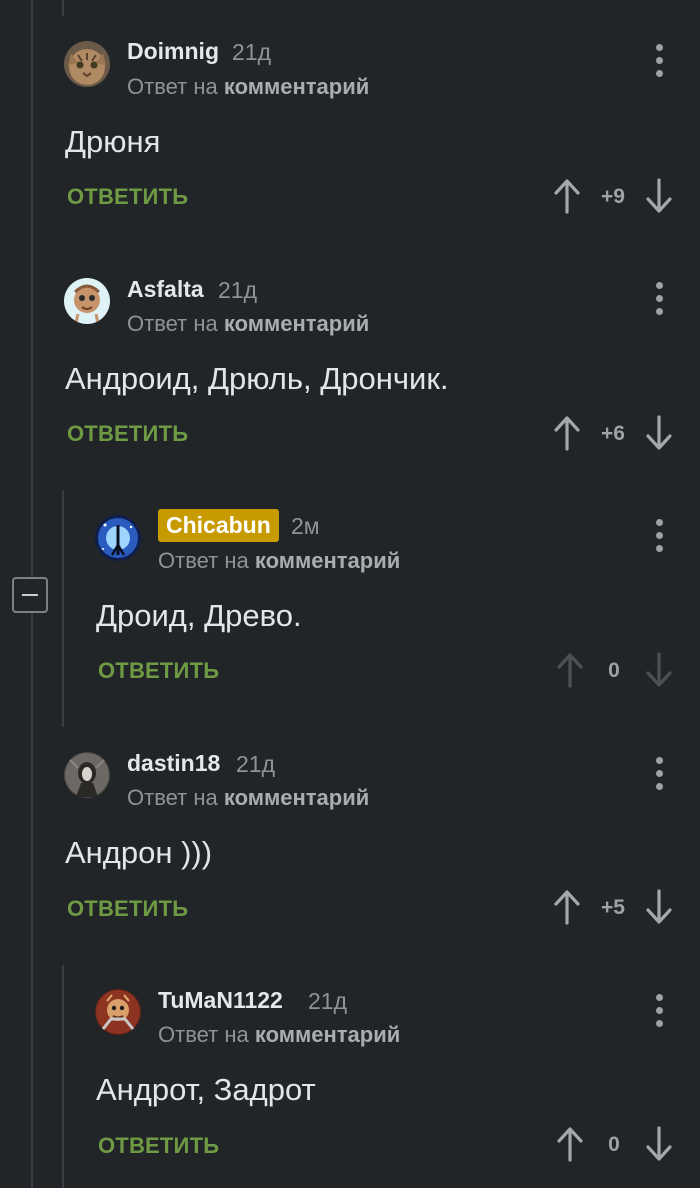 This screenshot has width=700, height=1188. What do you see at coordinates (199, 615) in the screenshot?
I see `comment-text: Дроид, Древо.` at bounding box center [199, 615].